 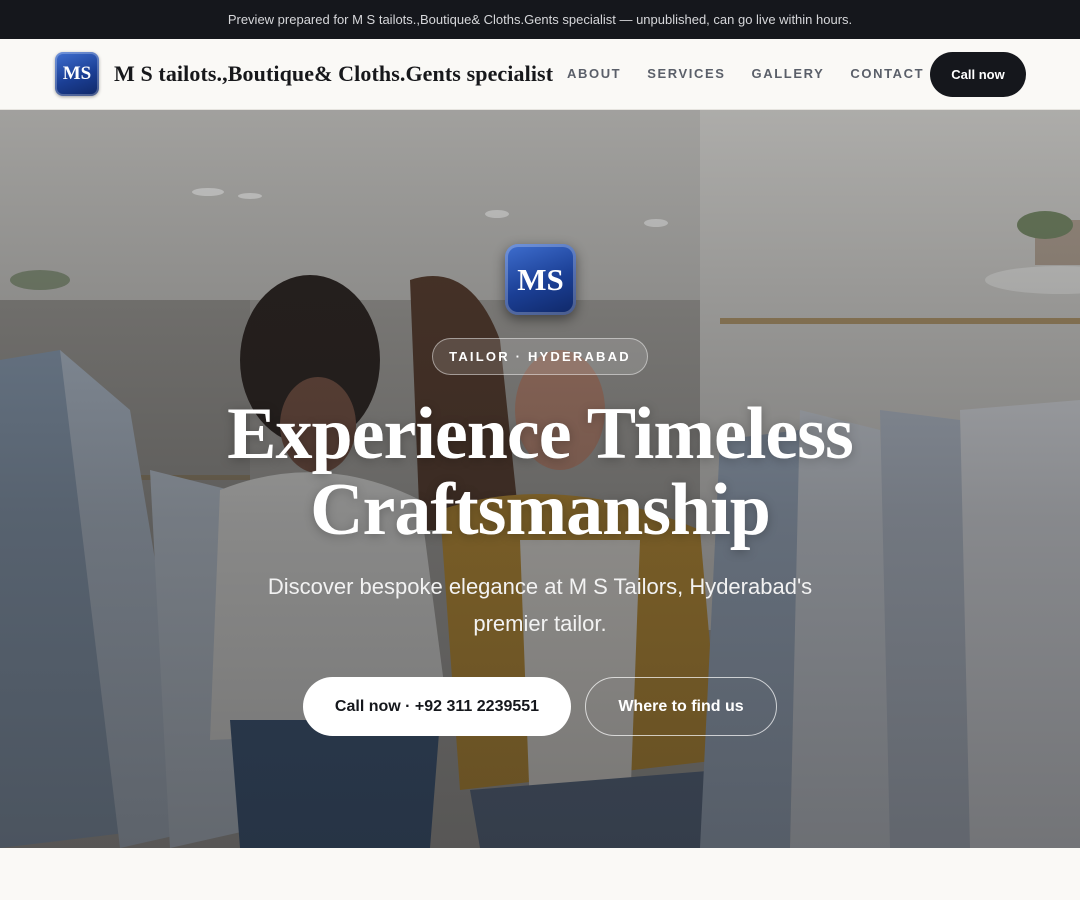 What do you see at coordinates (540, 472) in the screenshot?
I see `hero-title: Experience Timeless Craftsmanship` at bounding box center [540, 472].